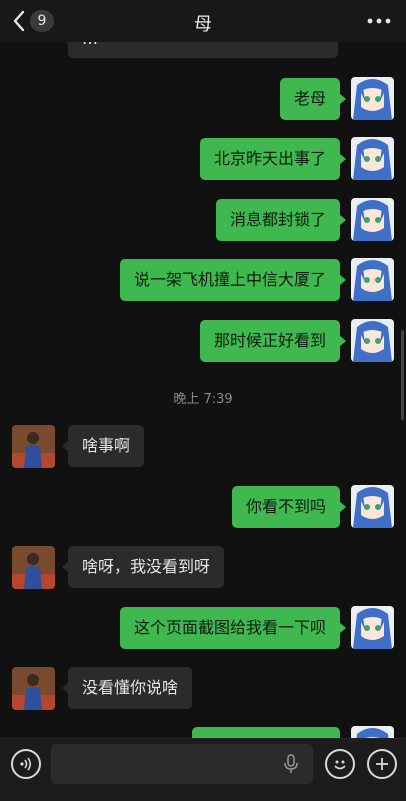  I want to click on scrollbar, so click(402, 375).